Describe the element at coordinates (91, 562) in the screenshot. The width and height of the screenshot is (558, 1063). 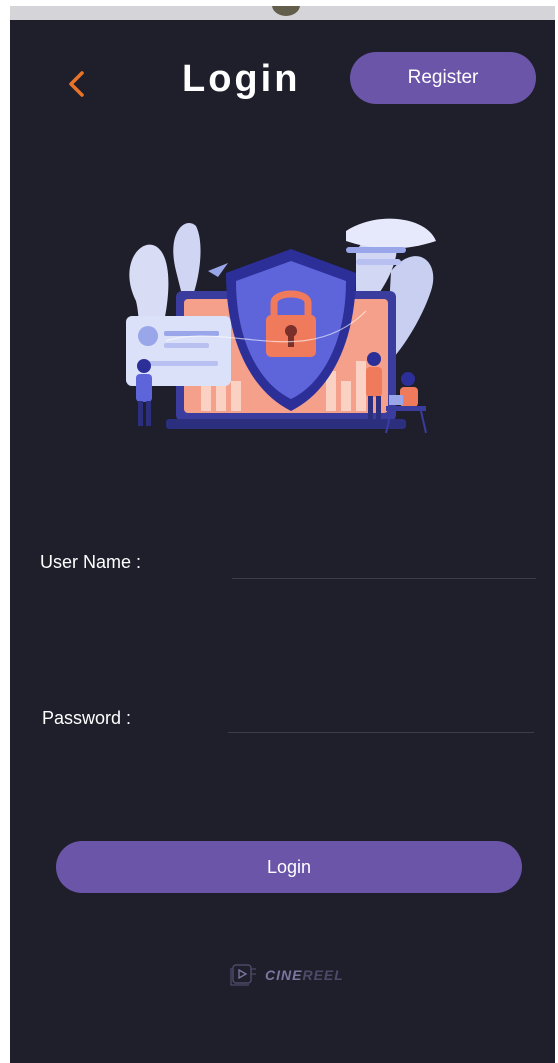
I see `username-label: User Name :` at that location.